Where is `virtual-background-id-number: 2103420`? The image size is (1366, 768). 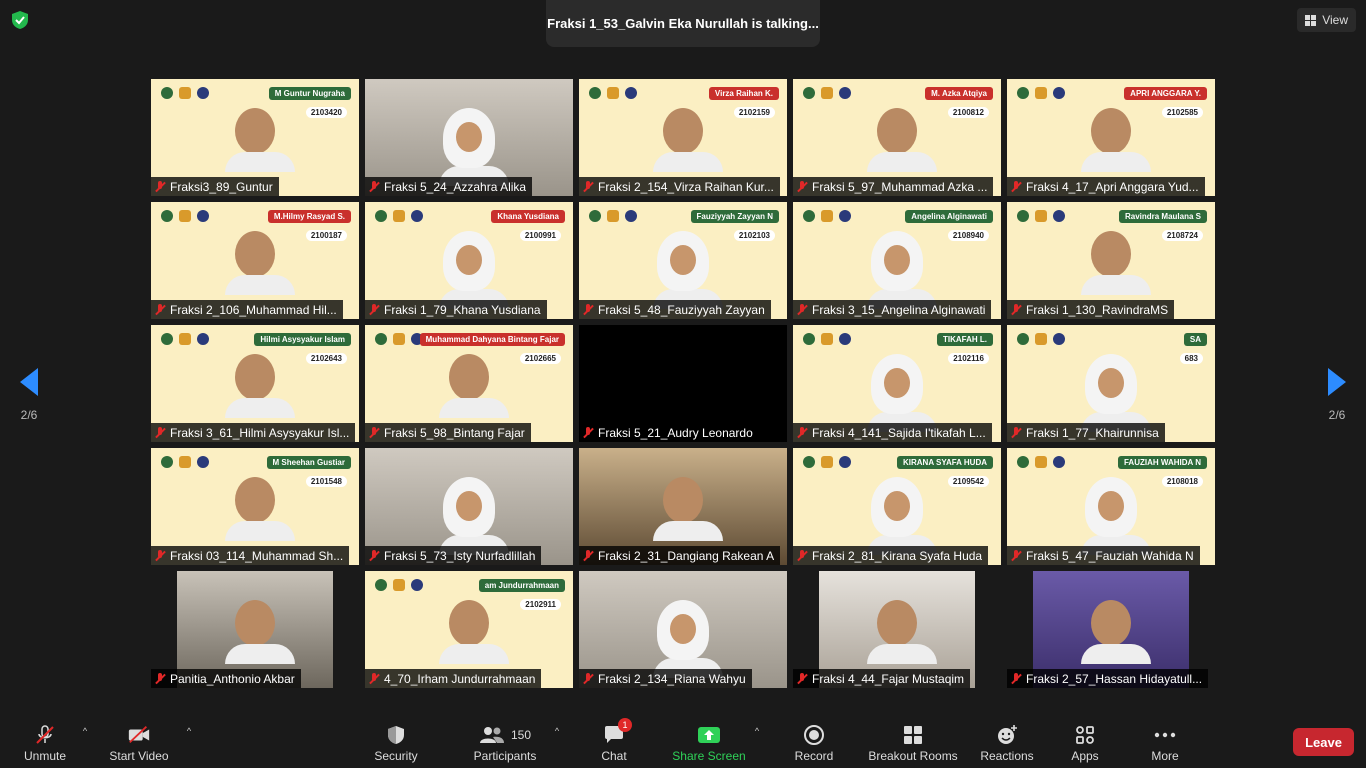 virtual-background-id-number: 2103420 is located at coordinates (326, 112).